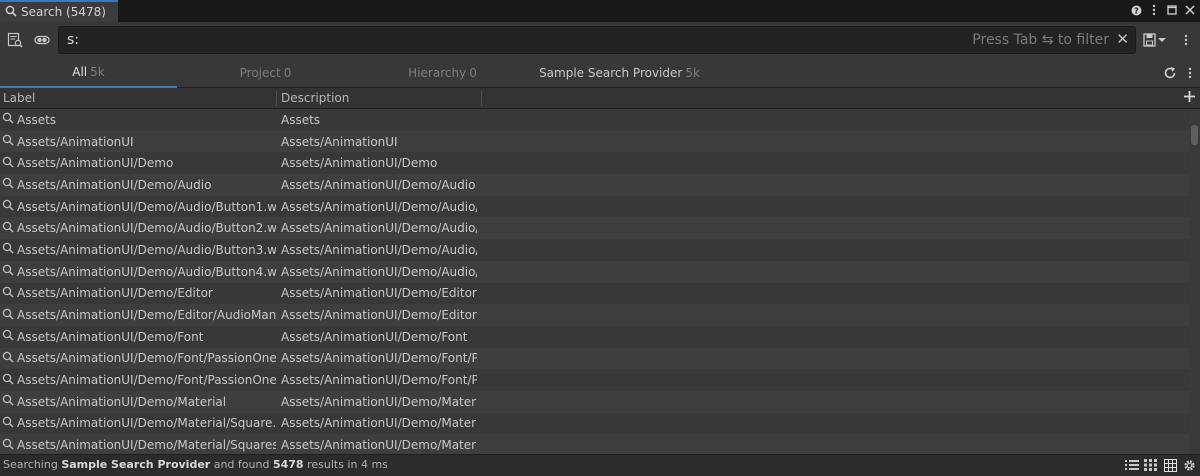  I want to click on row-description: Assets/AnimationUI/Demo/Font, so click(374, 336).